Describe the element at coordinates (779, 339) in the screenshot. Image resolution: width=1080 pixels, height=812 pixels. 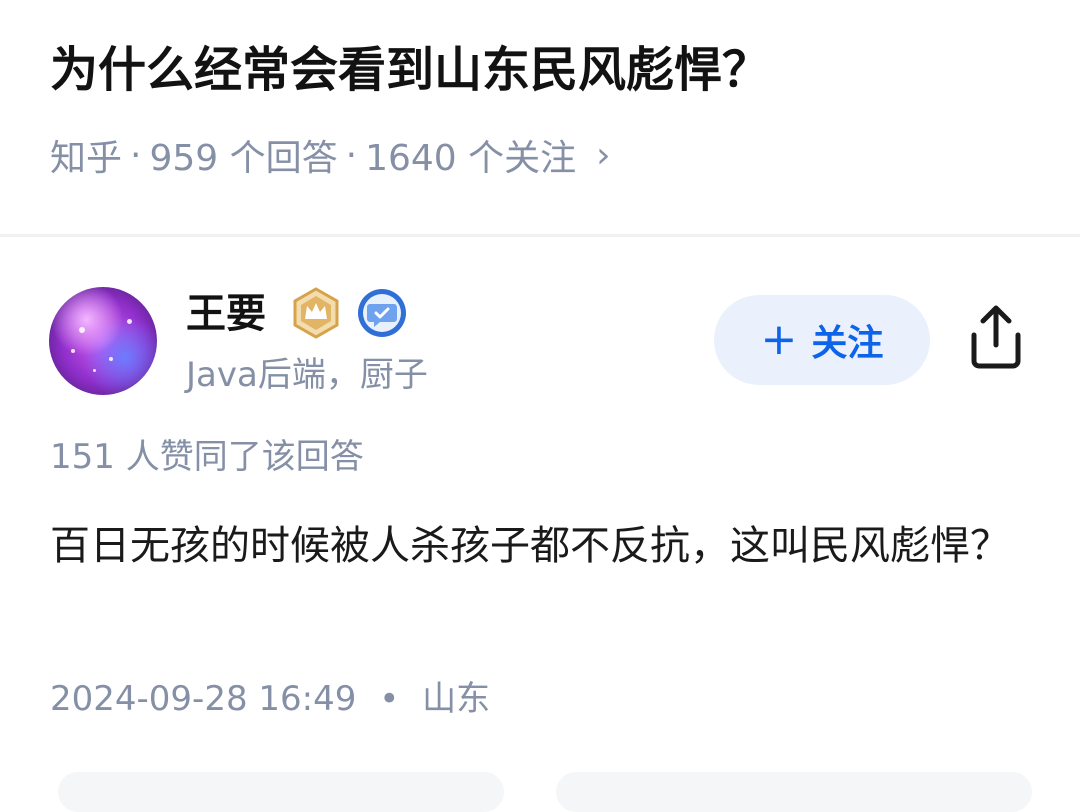
I see `plus-icon: +` at that location.